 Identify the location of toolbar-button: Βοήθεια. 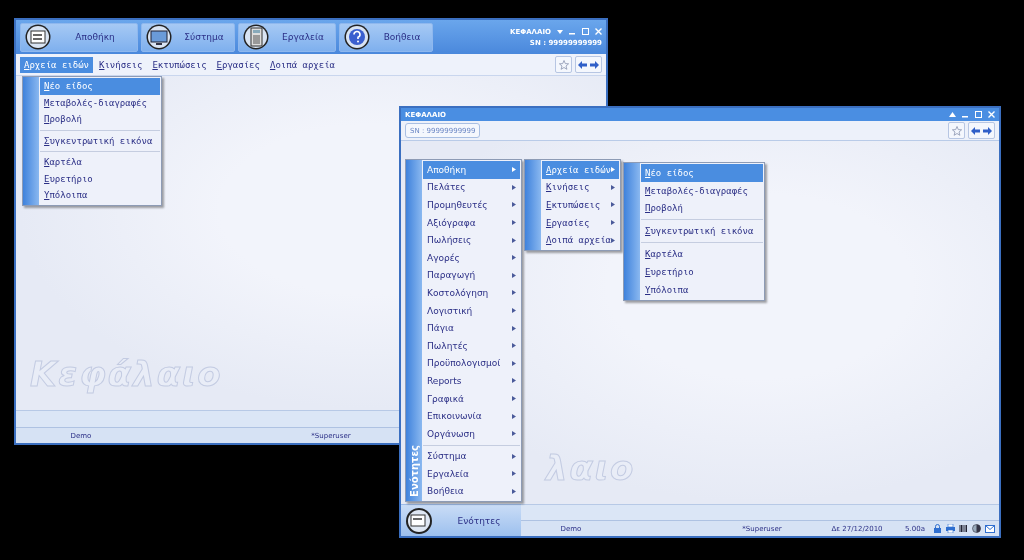
(386, 37).